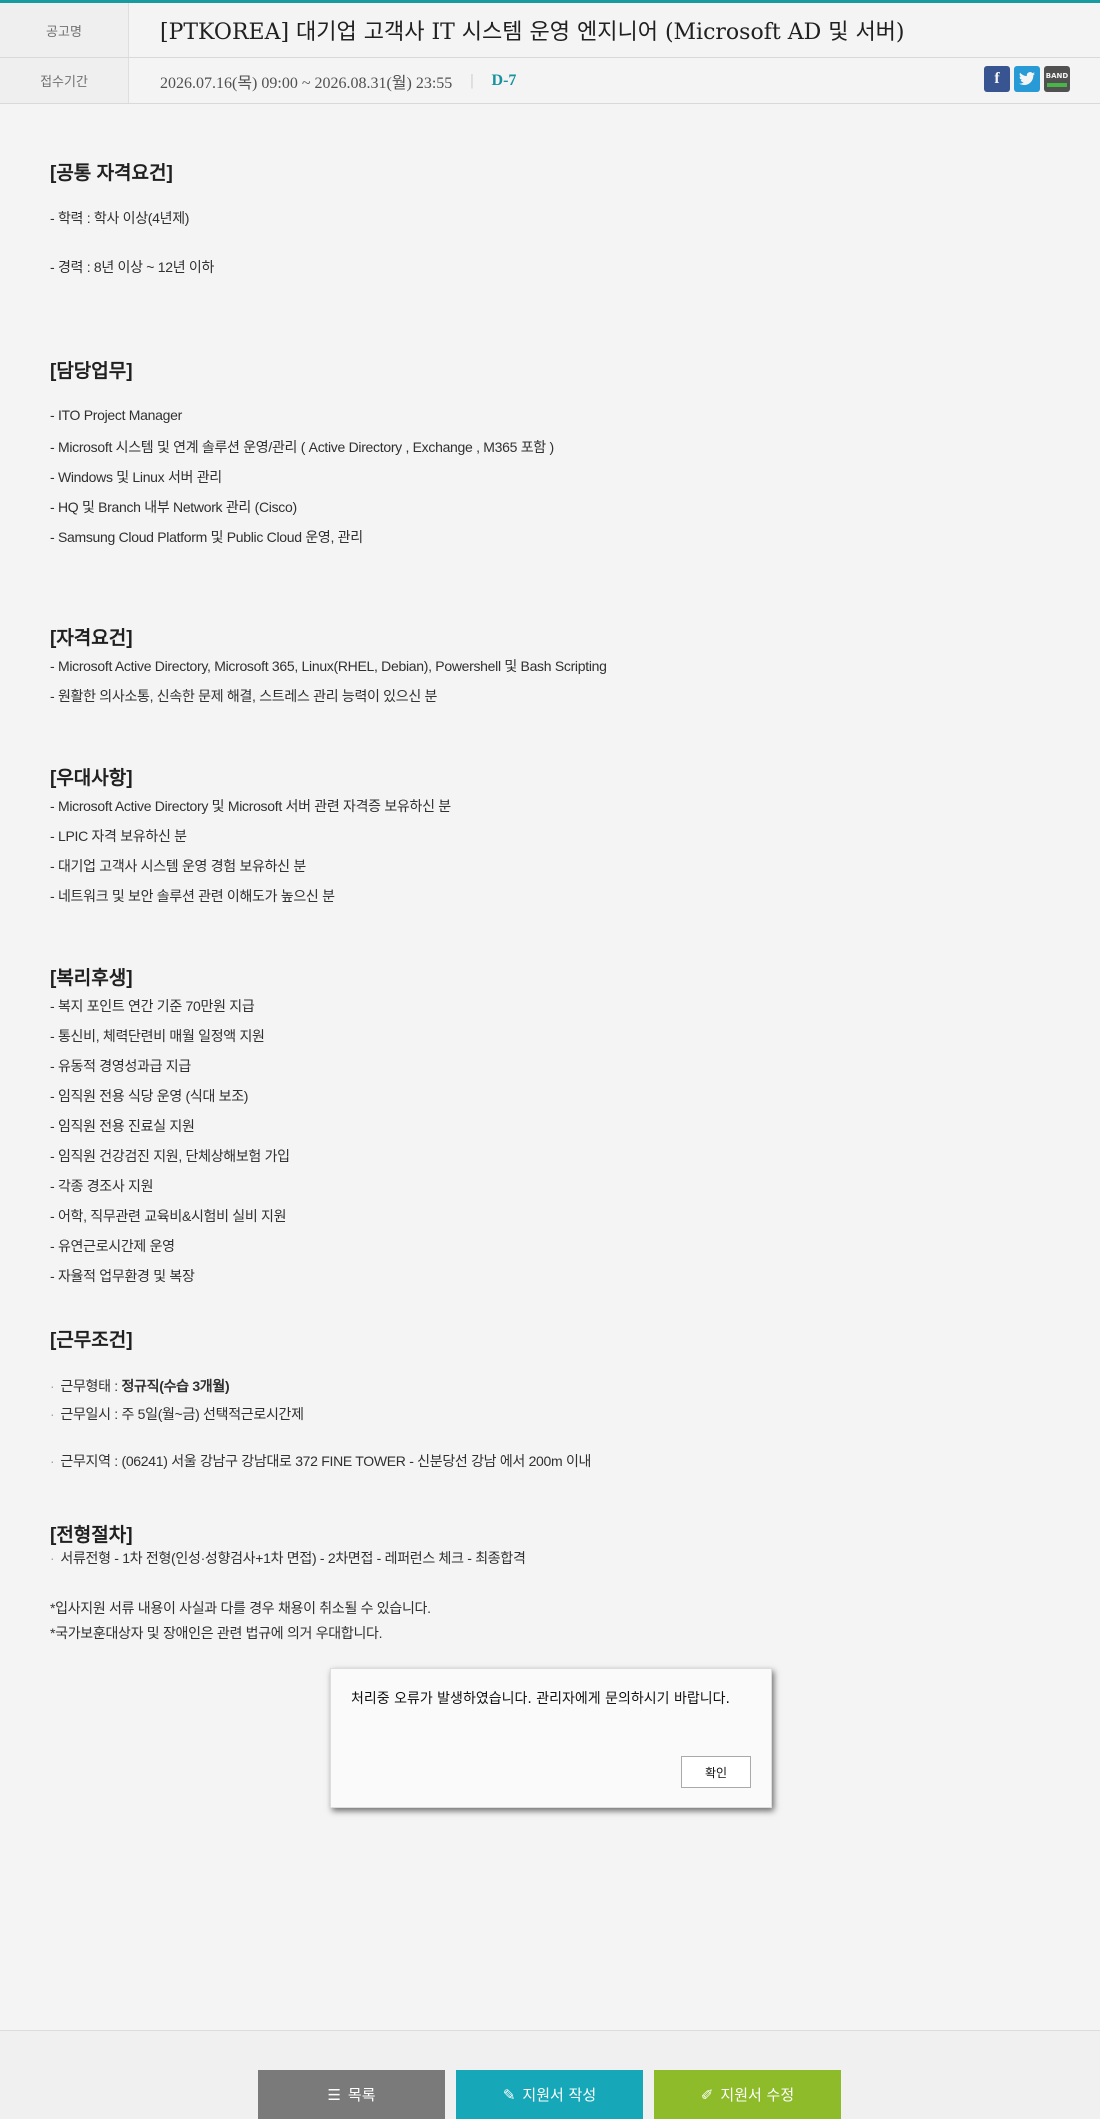 Image resolution: width=1100 pixels, height=2119 pixels. What do you see at coordinates (540, 1699) in the screenshot?
I see `dialog-message: 처리중 오류가 발생하였습니다. 관리자에게 문의하시기 바랍니다.` at bounding box center [540, 1699].